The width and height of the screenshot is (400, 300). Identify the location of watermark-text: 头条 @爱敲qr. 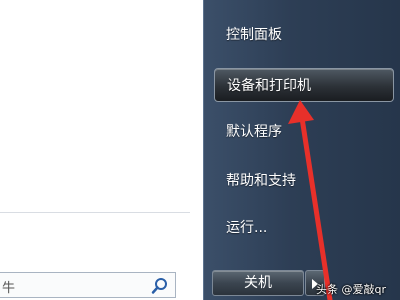
(351, 289).